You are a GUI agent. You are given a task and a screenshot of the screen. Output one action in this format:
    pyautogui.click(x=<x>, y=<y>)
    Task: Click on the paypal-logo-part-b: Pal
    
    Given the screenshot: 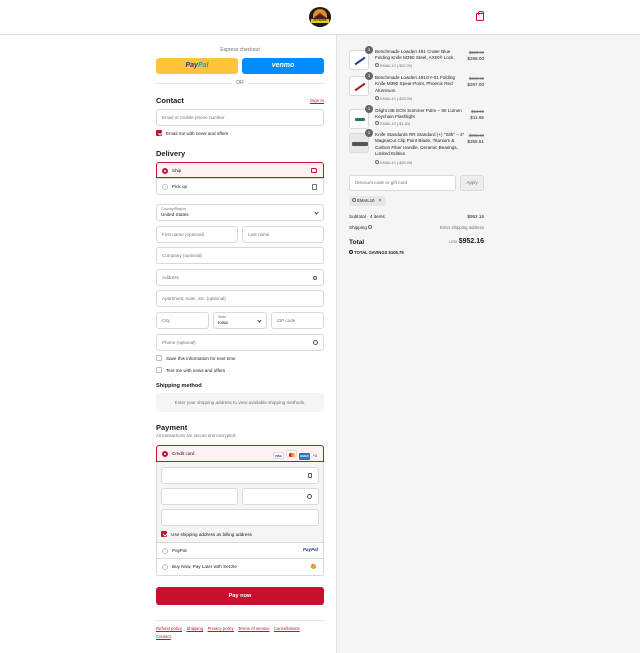 What is the action you would take?
    pyautogui.click(x=203, y=65)
    